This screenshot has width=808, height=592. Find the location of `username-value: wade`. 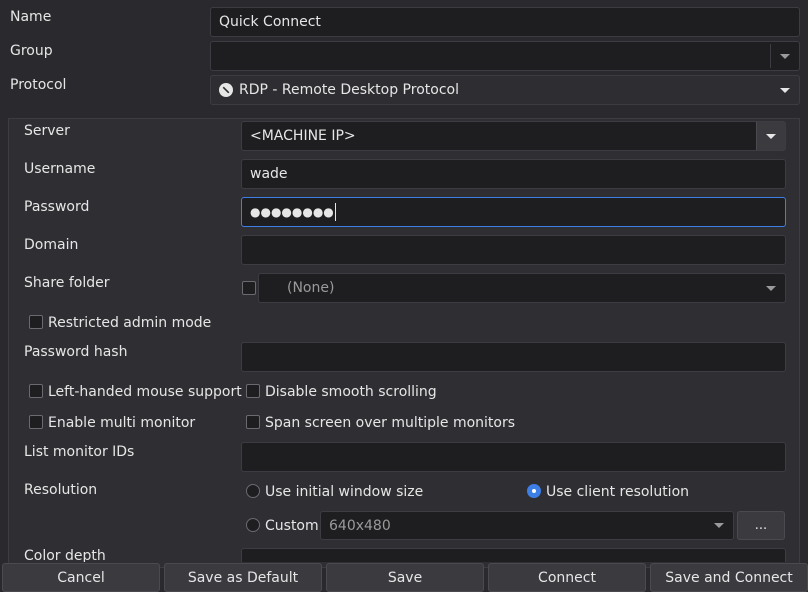

username-value: wade is located at coordinates (269, 174).